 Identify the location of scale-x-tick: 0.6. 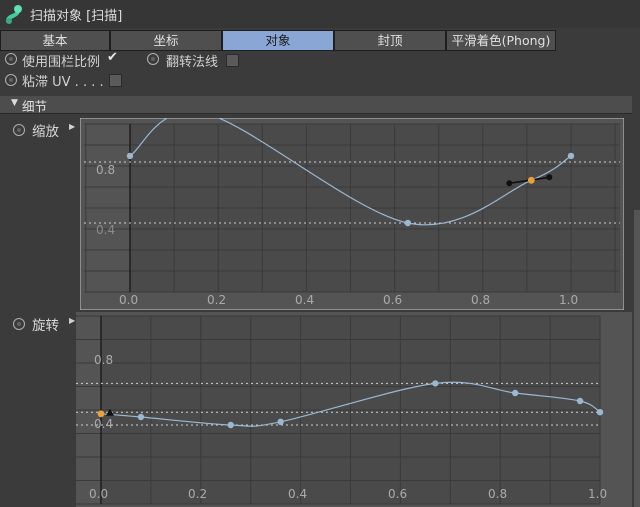
(392, 300).